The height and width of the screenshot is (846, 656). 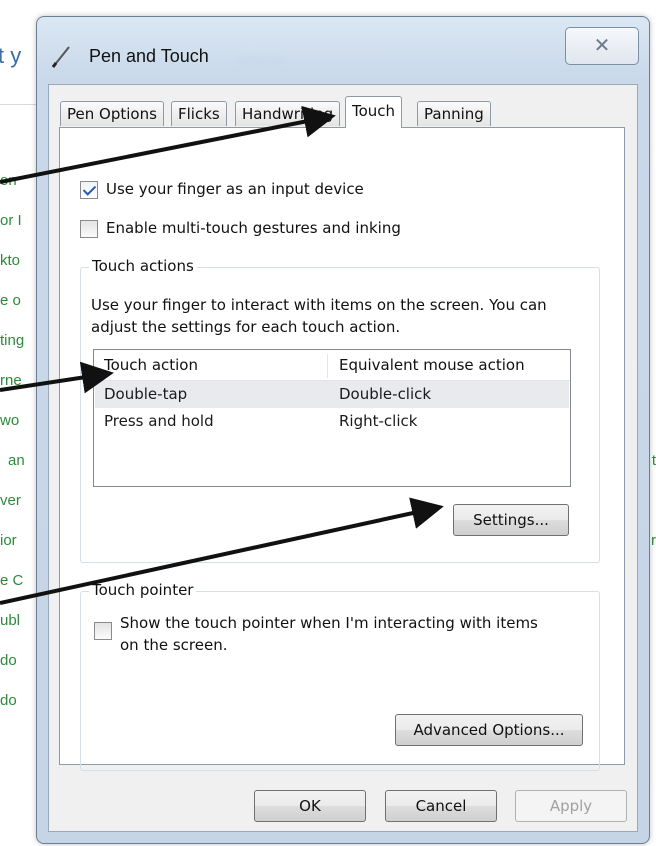 What do you see at coordinates (11, 380) in the screenshot?
I see `background-link: rne` at bounding box center [11, 380].